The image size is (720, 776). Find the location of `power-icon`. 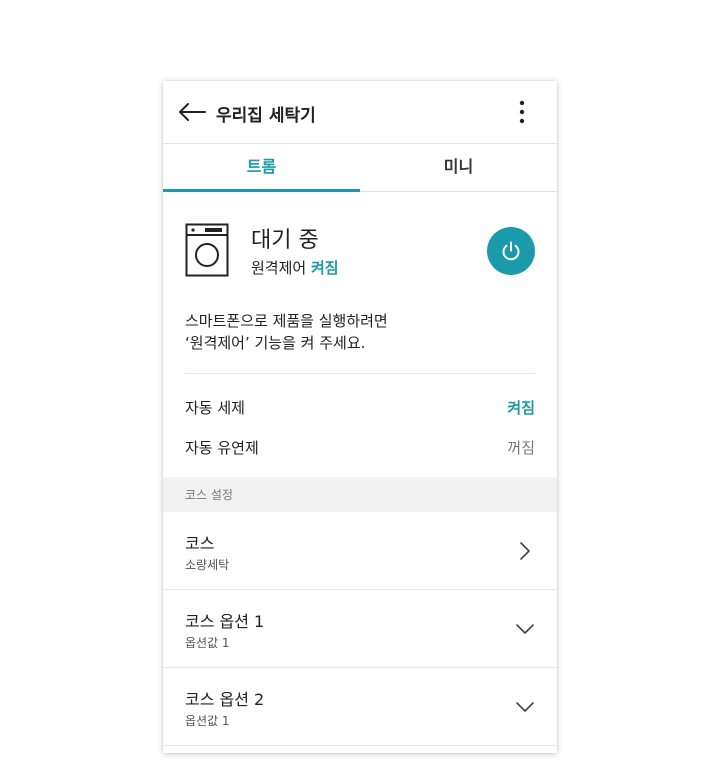

power-icon is located at coordinates (511, 251).